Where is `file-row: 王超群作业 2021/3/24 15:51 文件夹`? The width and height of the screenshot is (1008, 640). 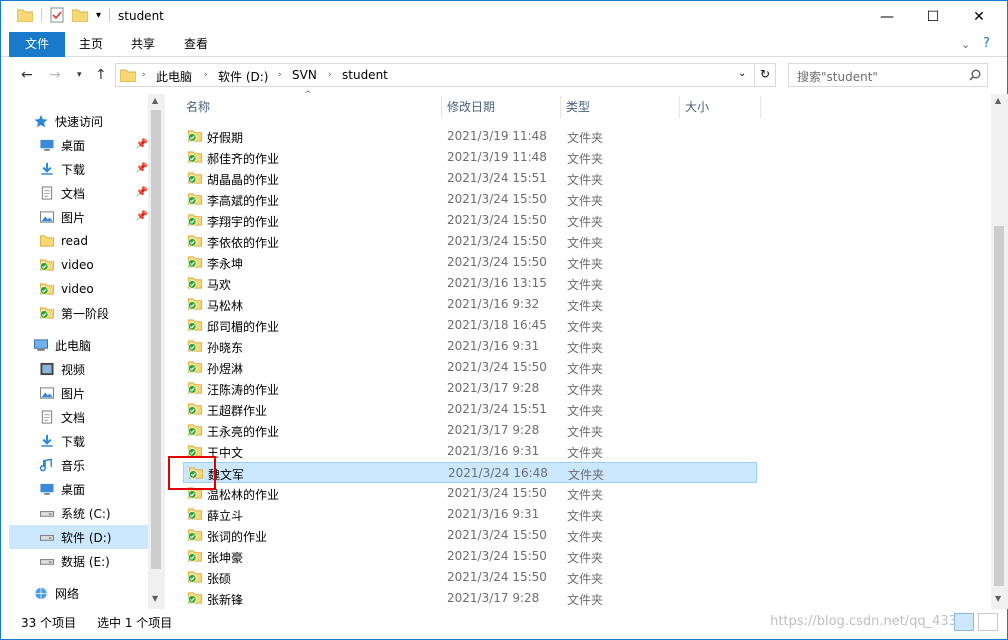
file-row: 王超群作业 2021/3/24 15:51 文件夹 is located at coordinates (470, 409).